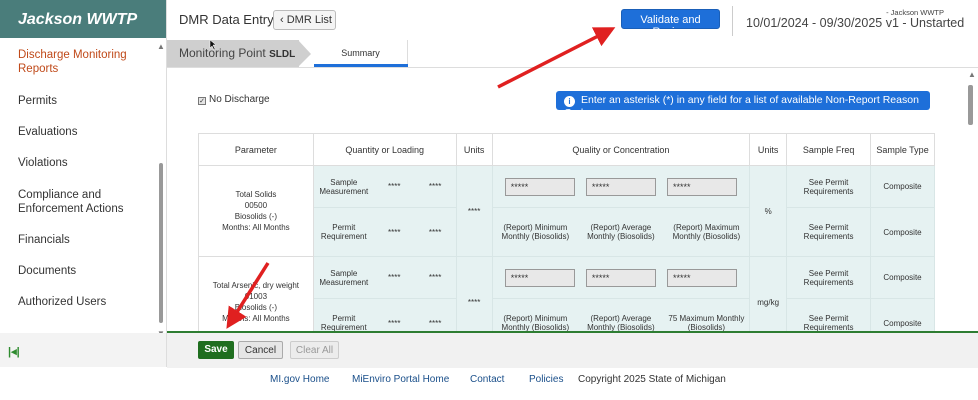 This screenshot has height=400, width=978. What do you see at coordinates (222, 53) in the screenshot?
I see `monitoring-point-label: Monitoring Point` at bounding box center [222, 53].